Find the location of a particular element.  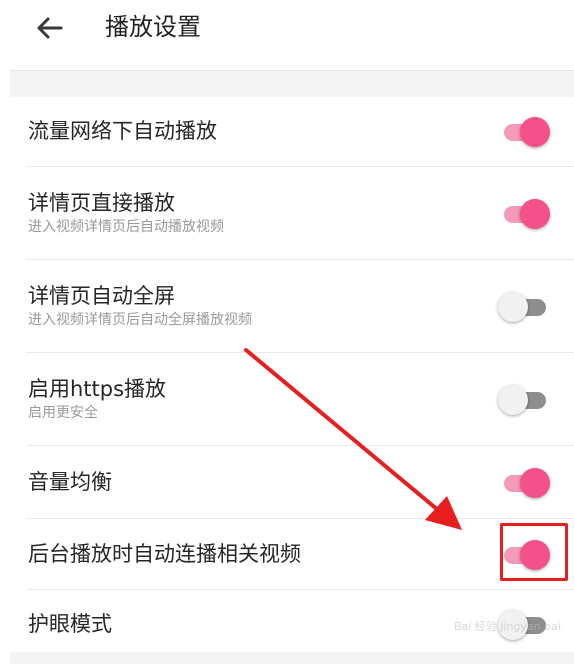

setting-title: 护眼模式 is located at coordinates (70, 624).